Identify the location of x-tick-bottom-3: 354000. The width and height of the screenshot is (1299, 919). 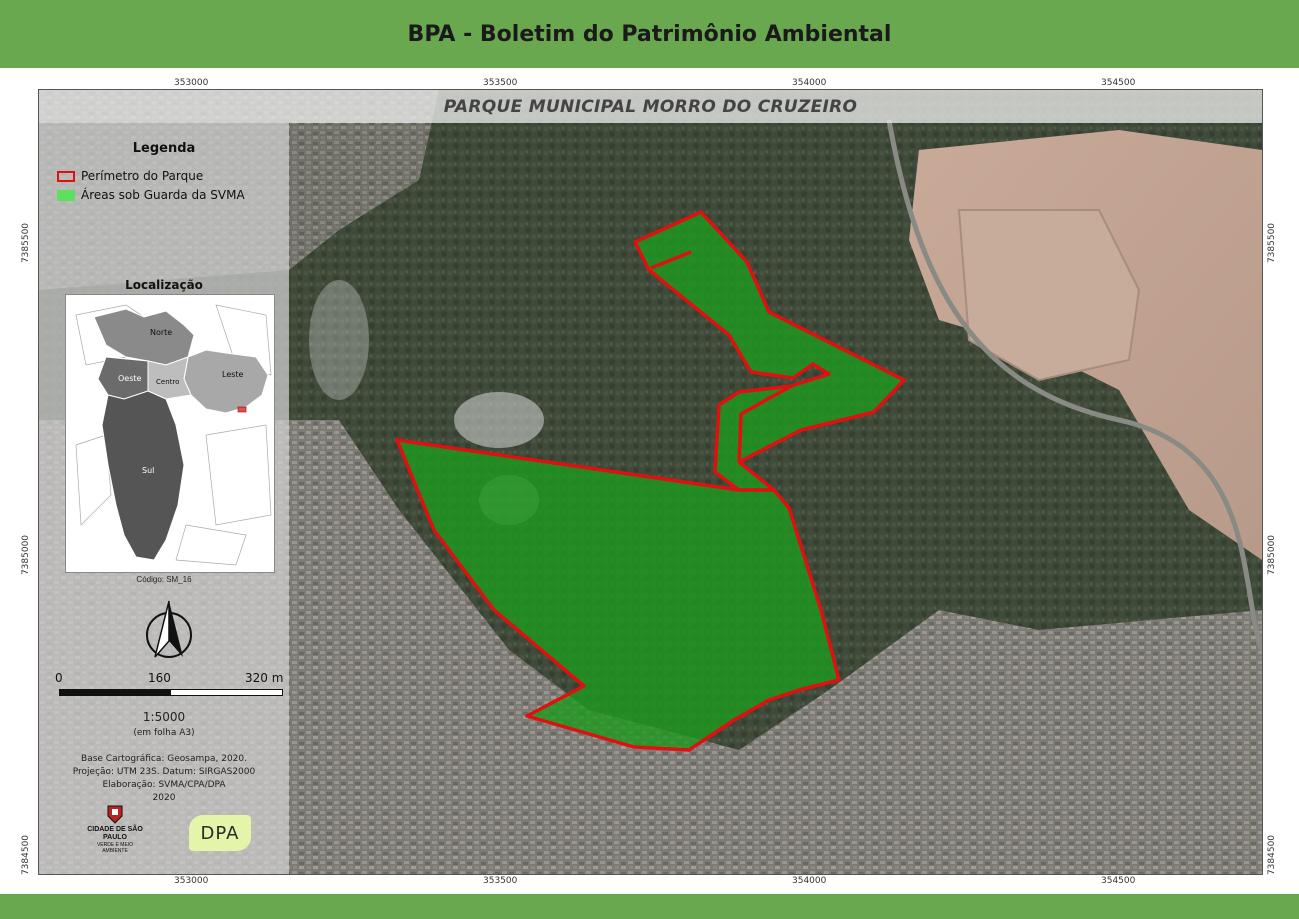
(809, 881).